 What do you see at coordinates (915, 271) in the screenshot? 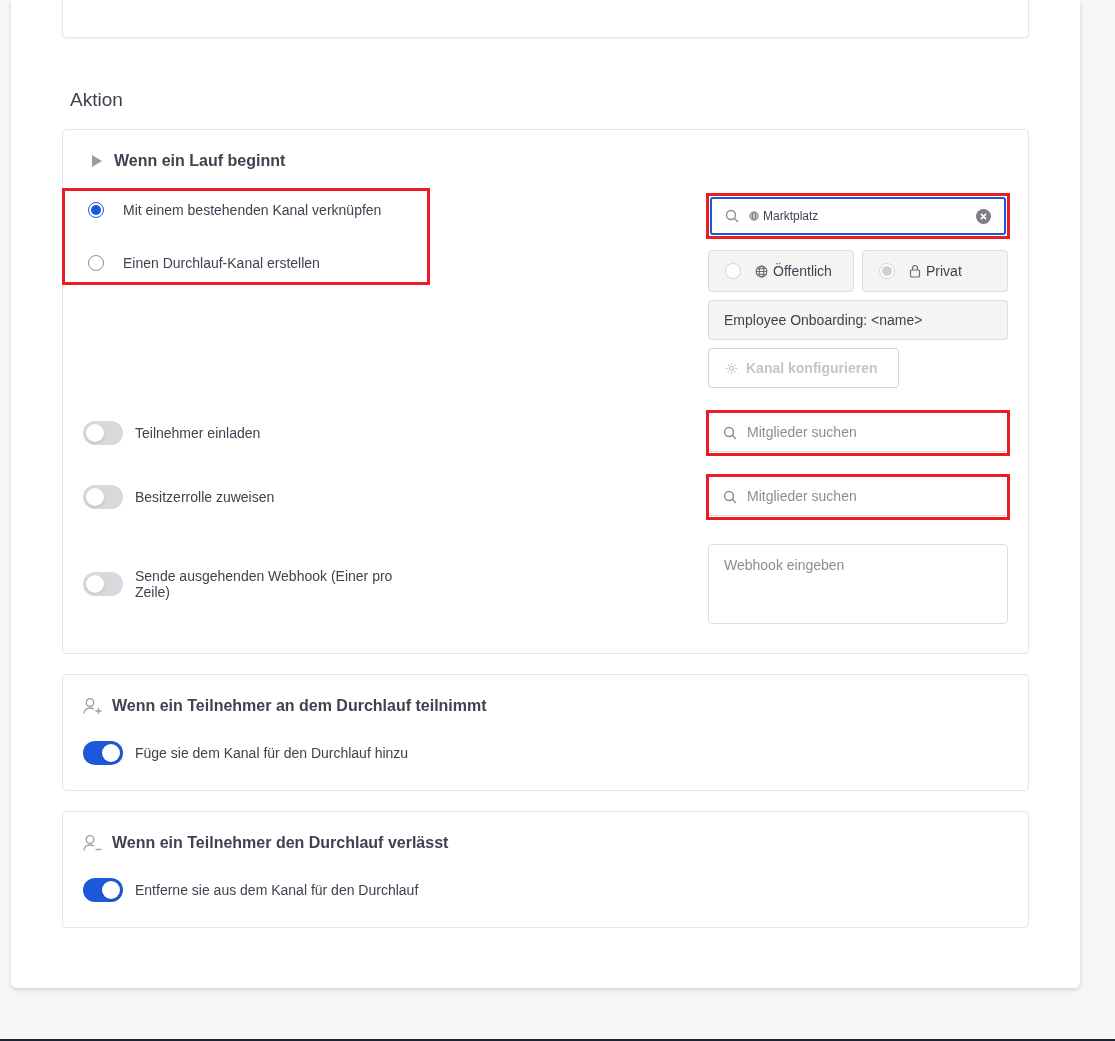
I see `lock-icon` at bounding box center [915, 271].